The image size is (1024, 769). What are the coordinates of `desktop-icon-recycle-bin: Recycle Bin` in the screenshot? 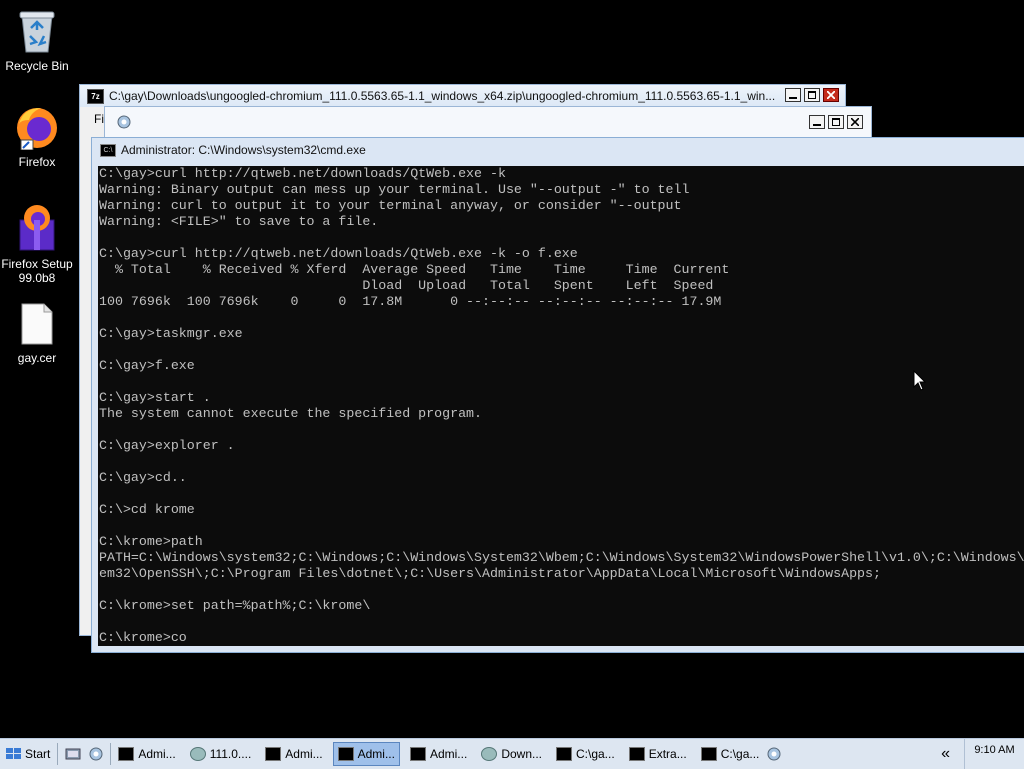 It's located at (37, 40).